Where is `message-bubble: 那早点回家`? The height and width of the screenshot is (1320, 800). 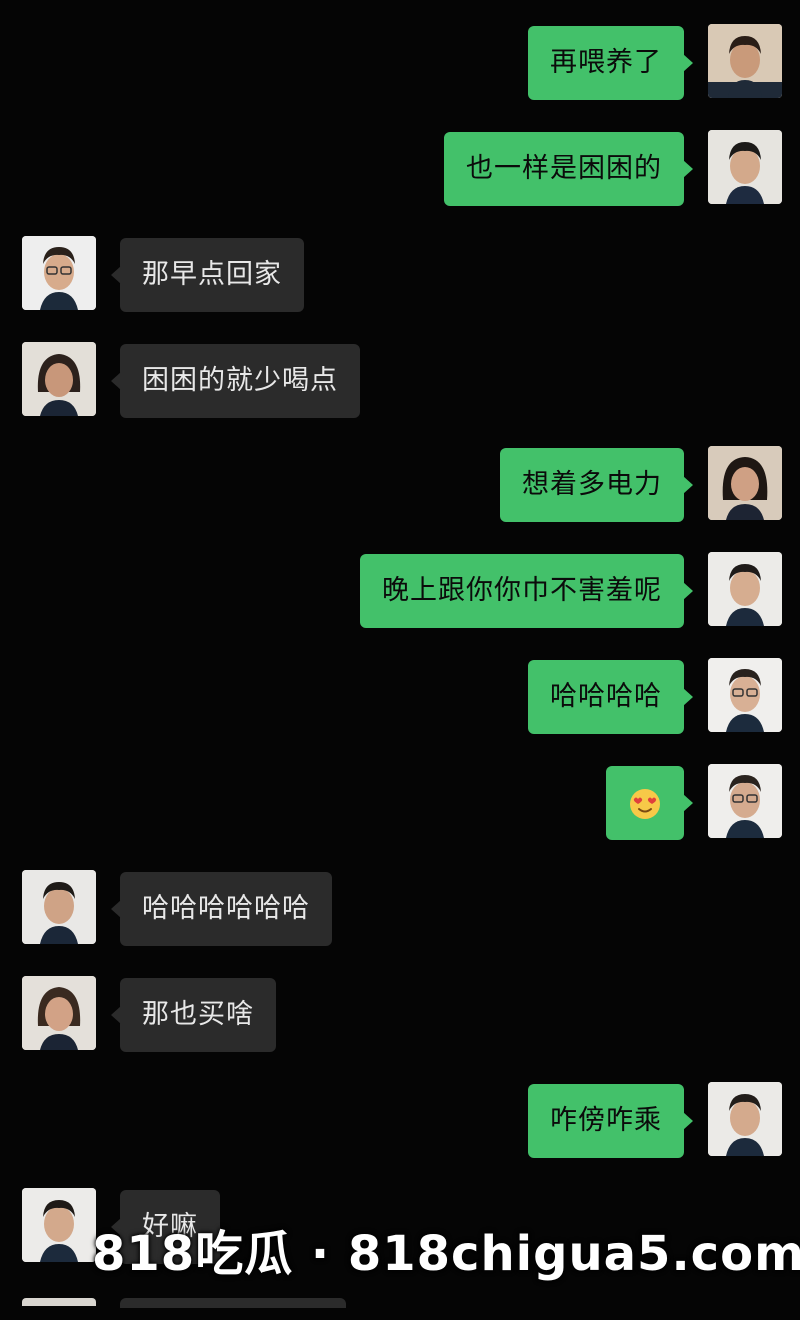 message-bubble: 那早点回家 is located at coordinates (207, 275).